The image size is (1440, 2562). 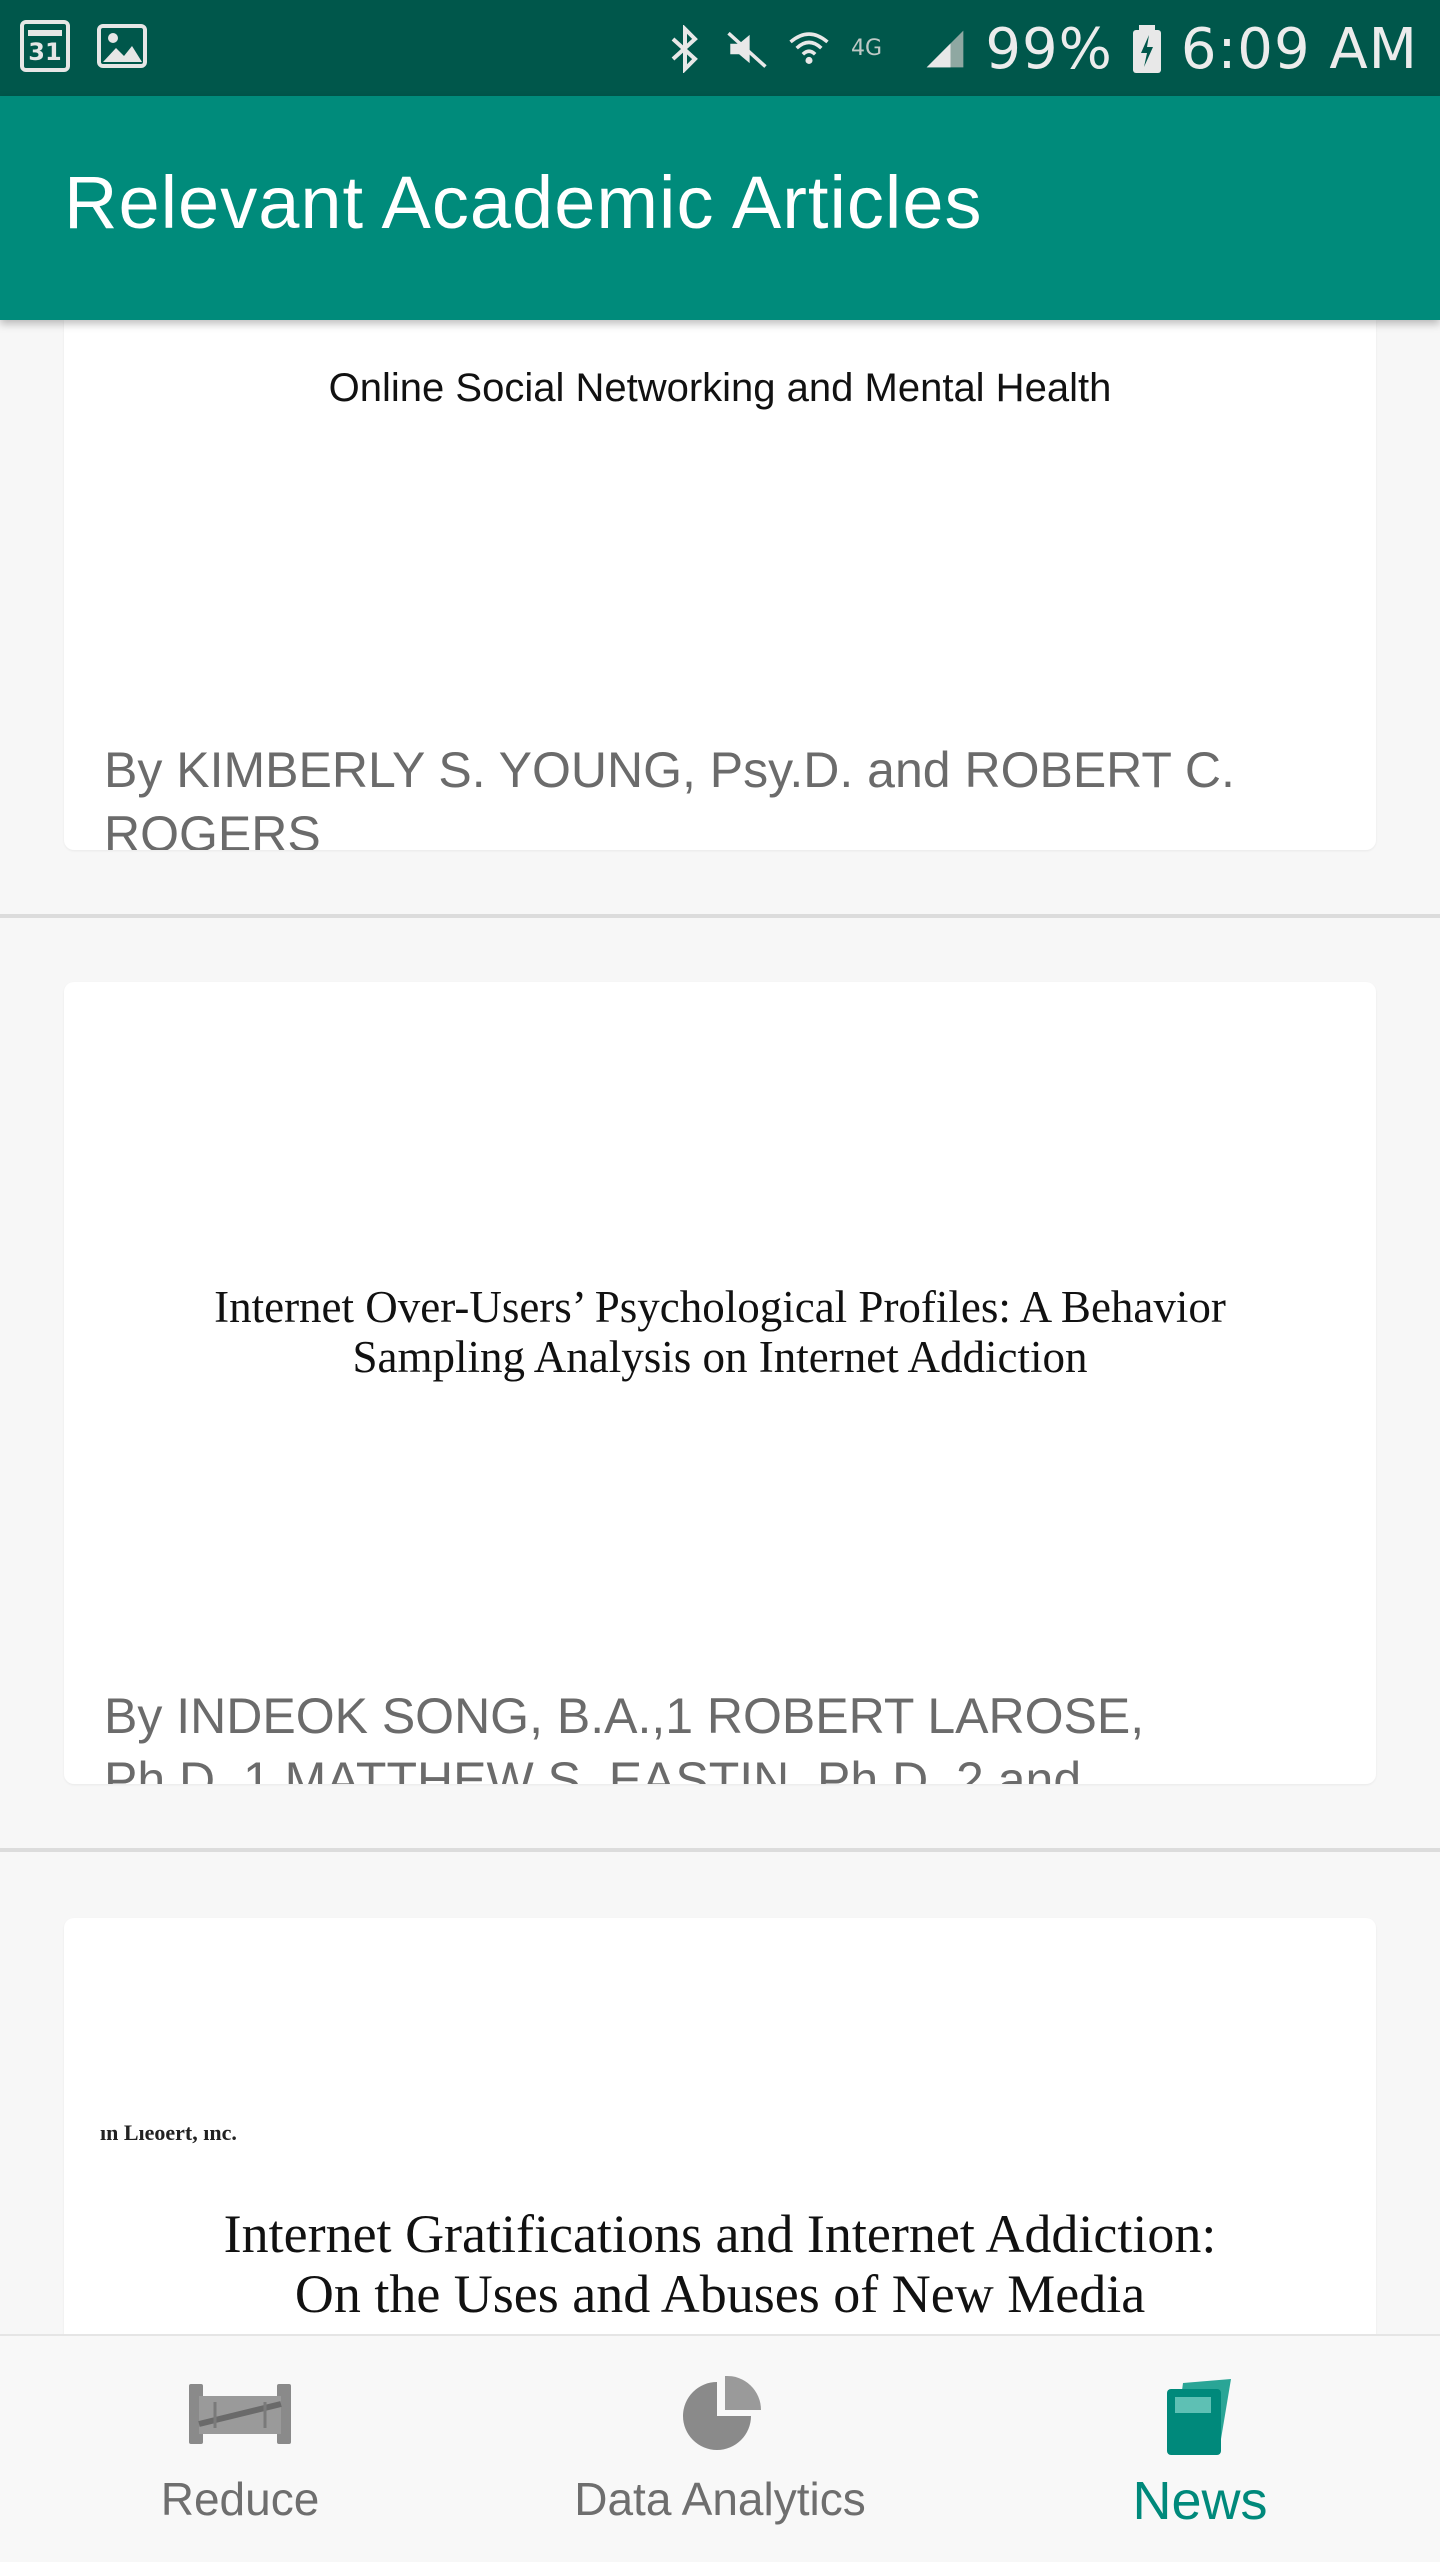 What do you see at coordinates (945, 49) in the screenshot?
I see `signal-icon` at bounding box center [945, 49].